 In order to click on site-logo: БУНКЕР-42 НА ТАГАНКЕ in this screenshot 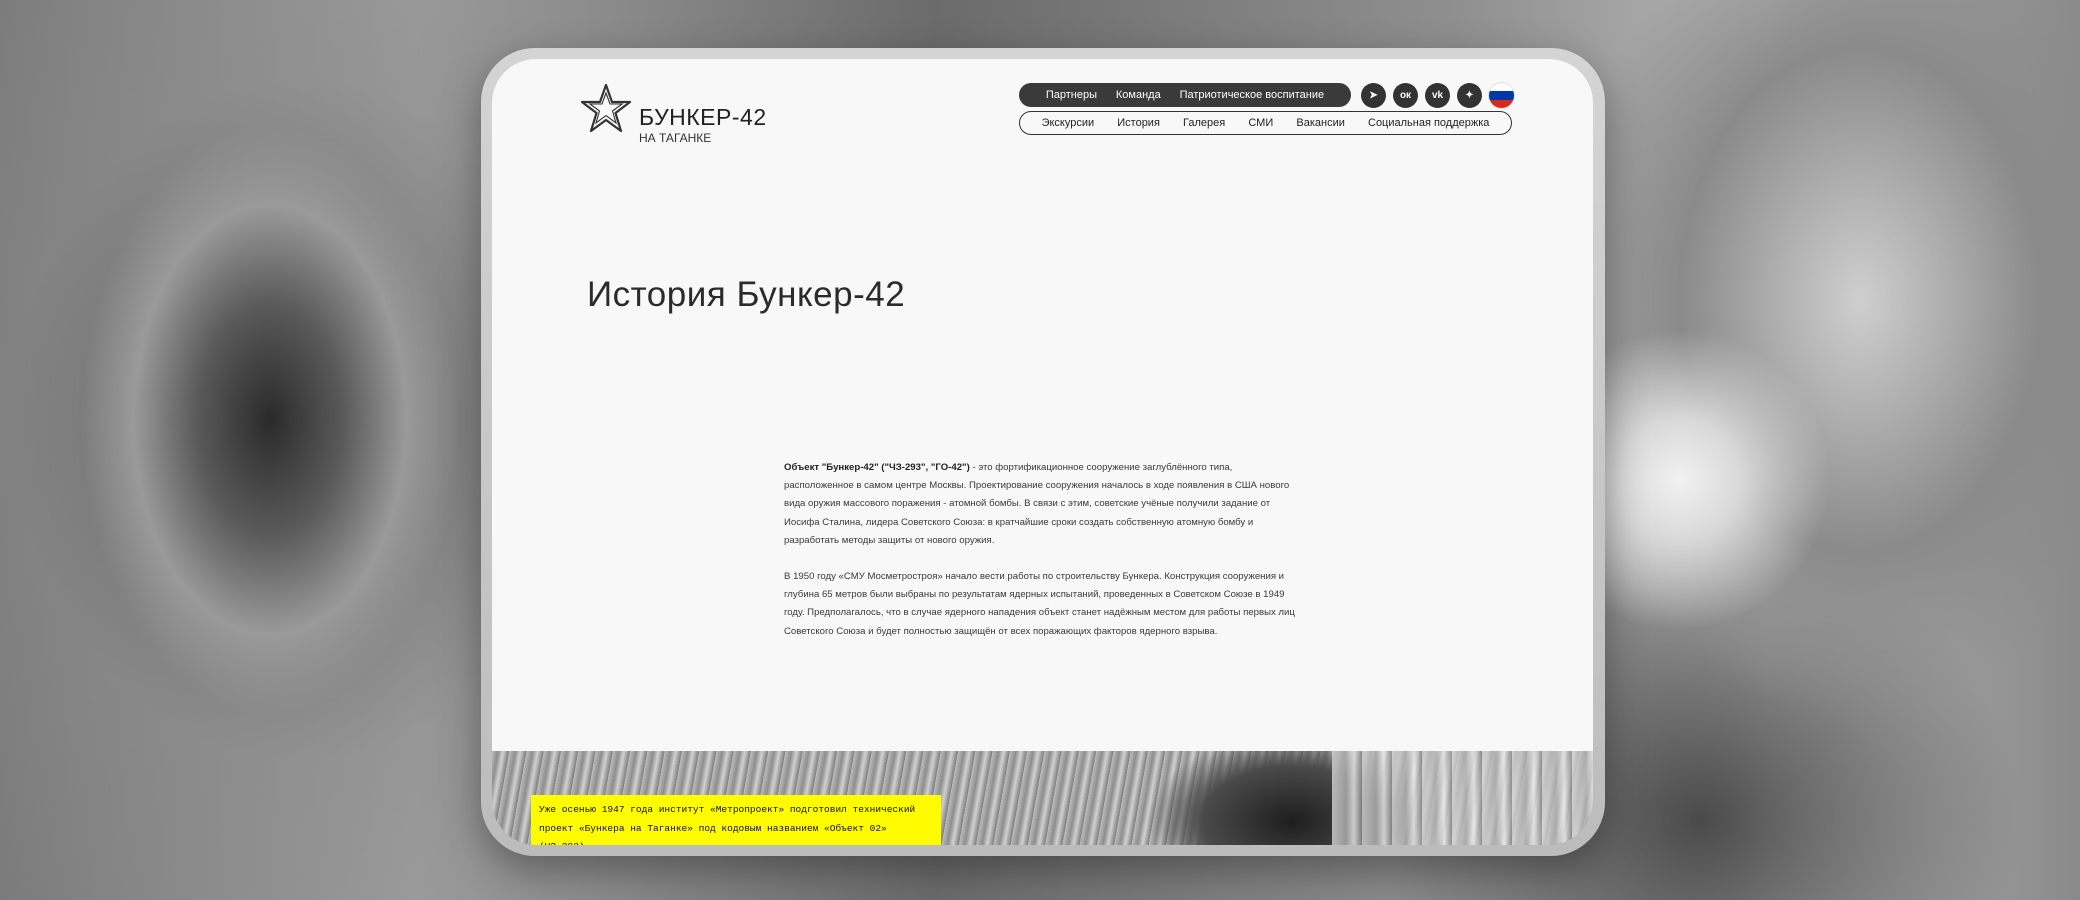, I will do `click(675, 114)`.